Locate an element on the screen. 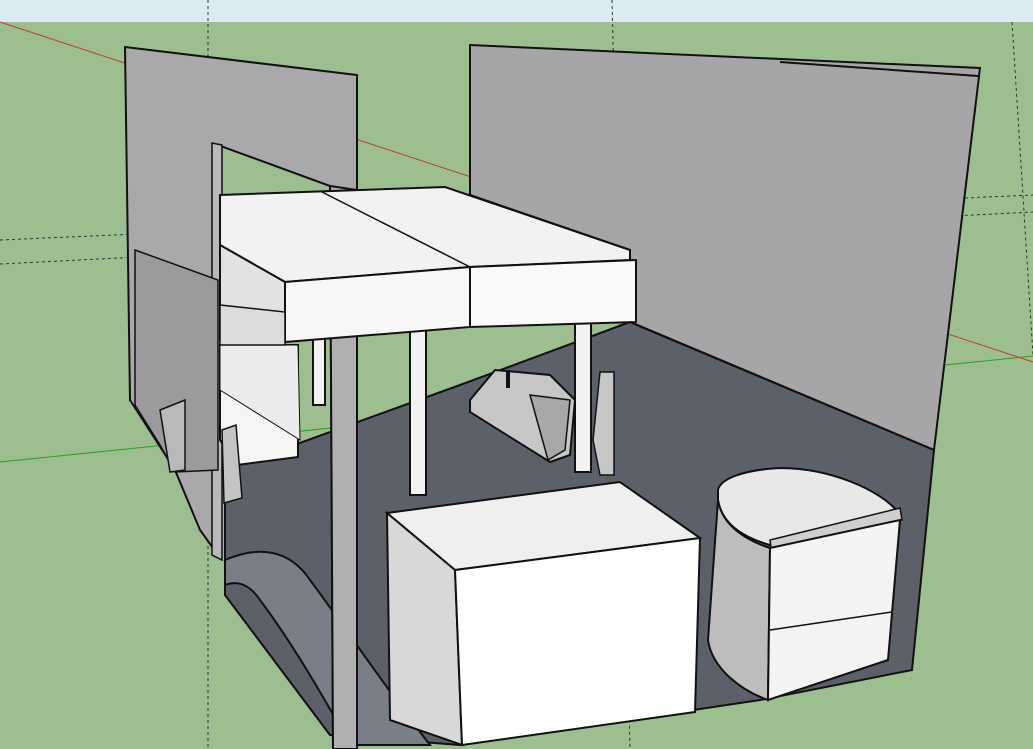 The height and width of the screenshot is (749, 1033). toilet-unit is located at coordinates (804, 584).